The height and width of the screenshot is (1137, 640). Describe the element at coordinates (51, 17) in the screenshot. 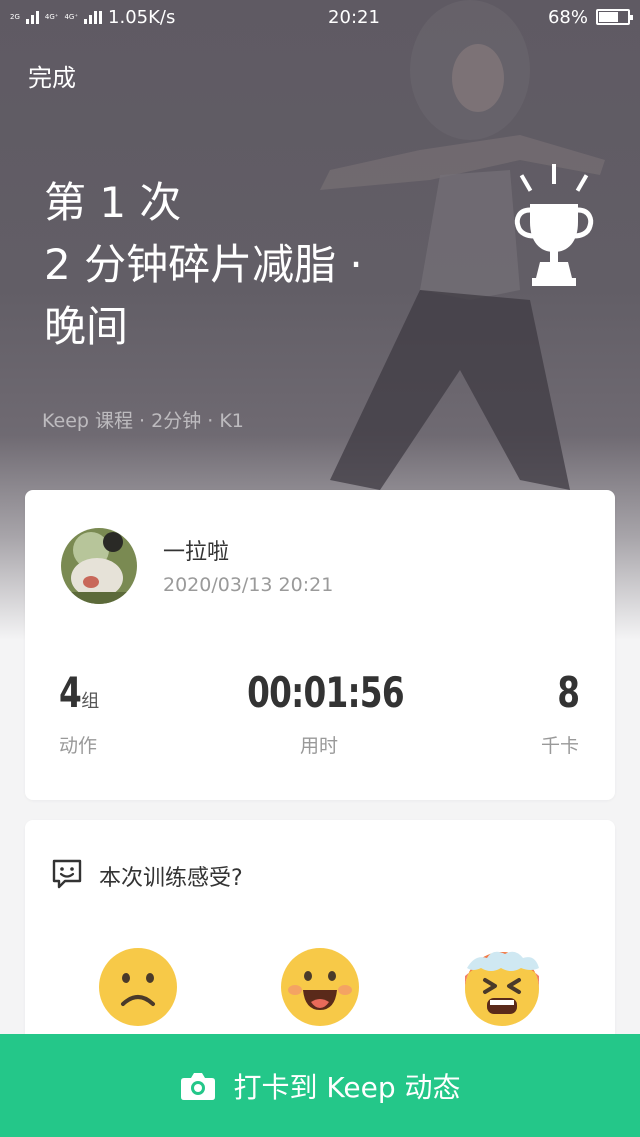

I see `network-4g: 4G⁺` at that location.